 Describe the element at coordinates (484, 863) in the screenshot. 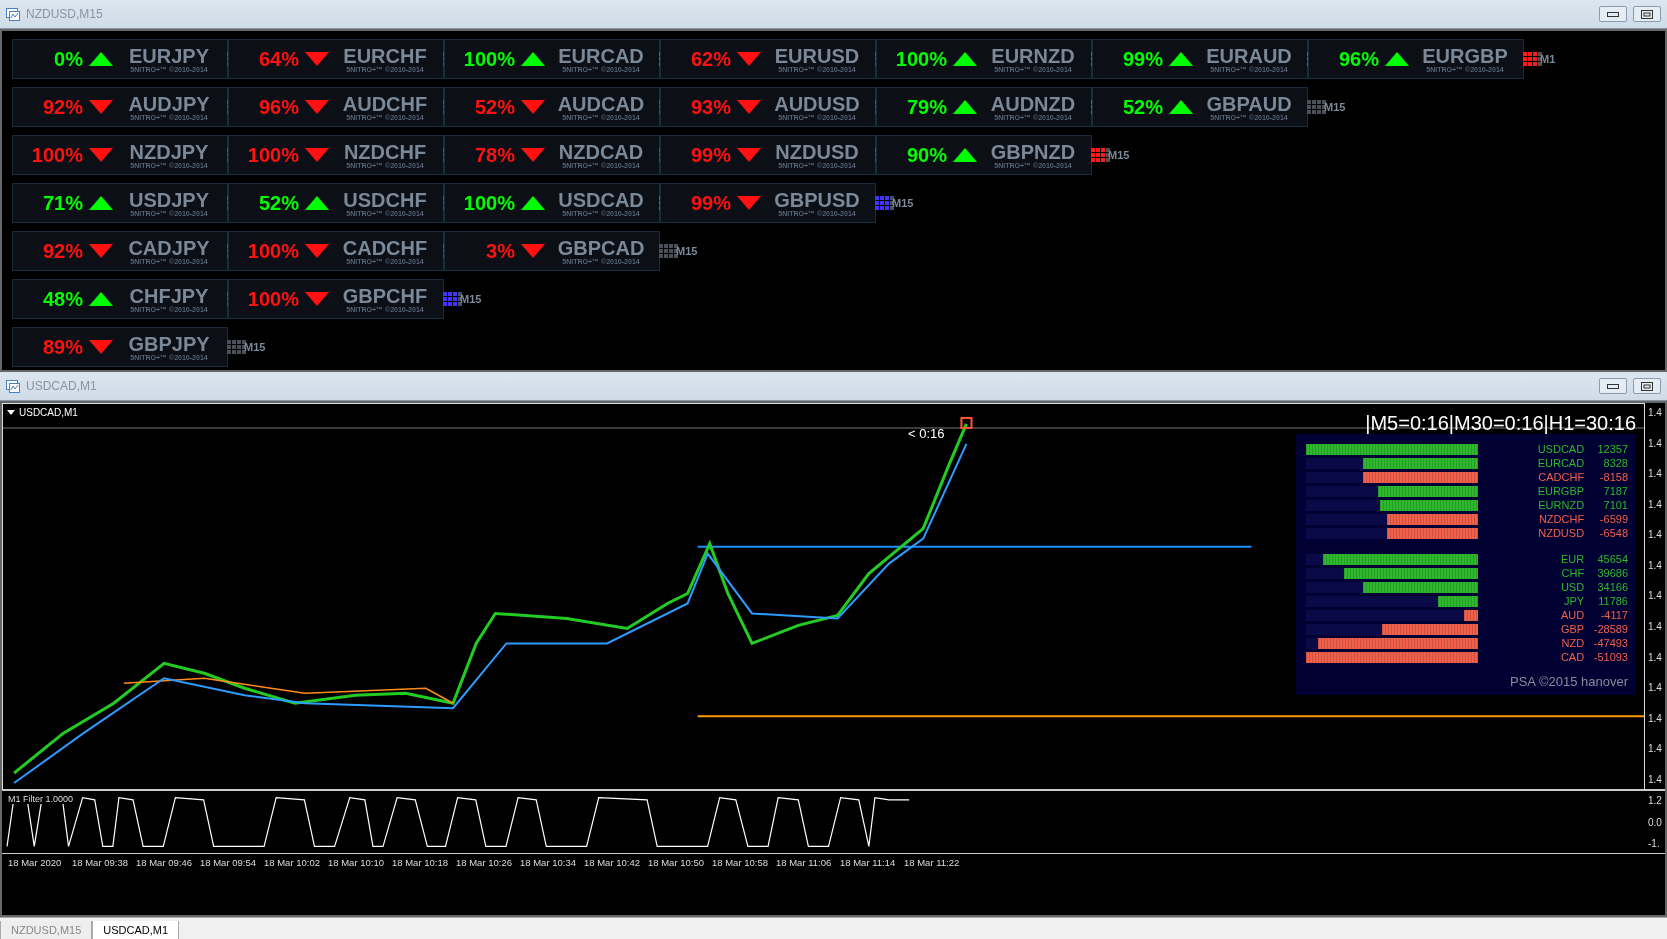

I see `time-axis-label: 18 Mar 10:26` at that location.